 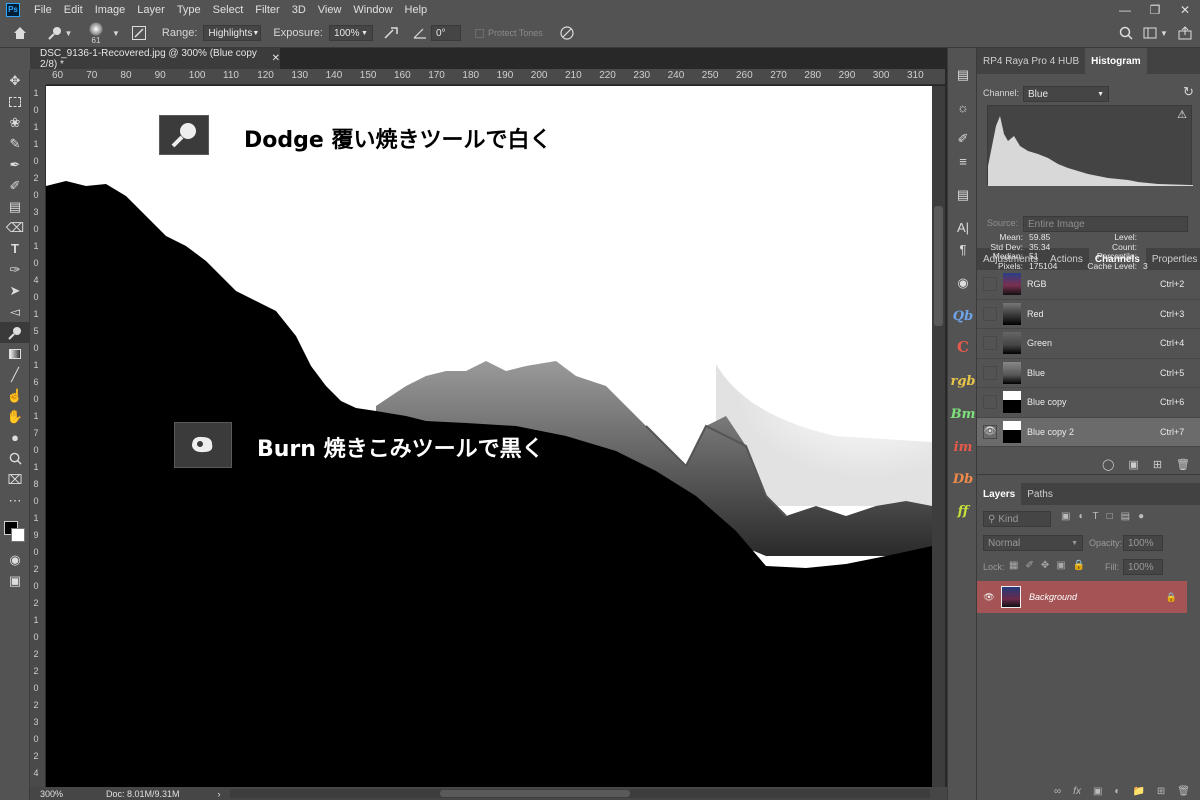 I want to click on quick-selection-tool: ✎, so click(x=15, y=143).